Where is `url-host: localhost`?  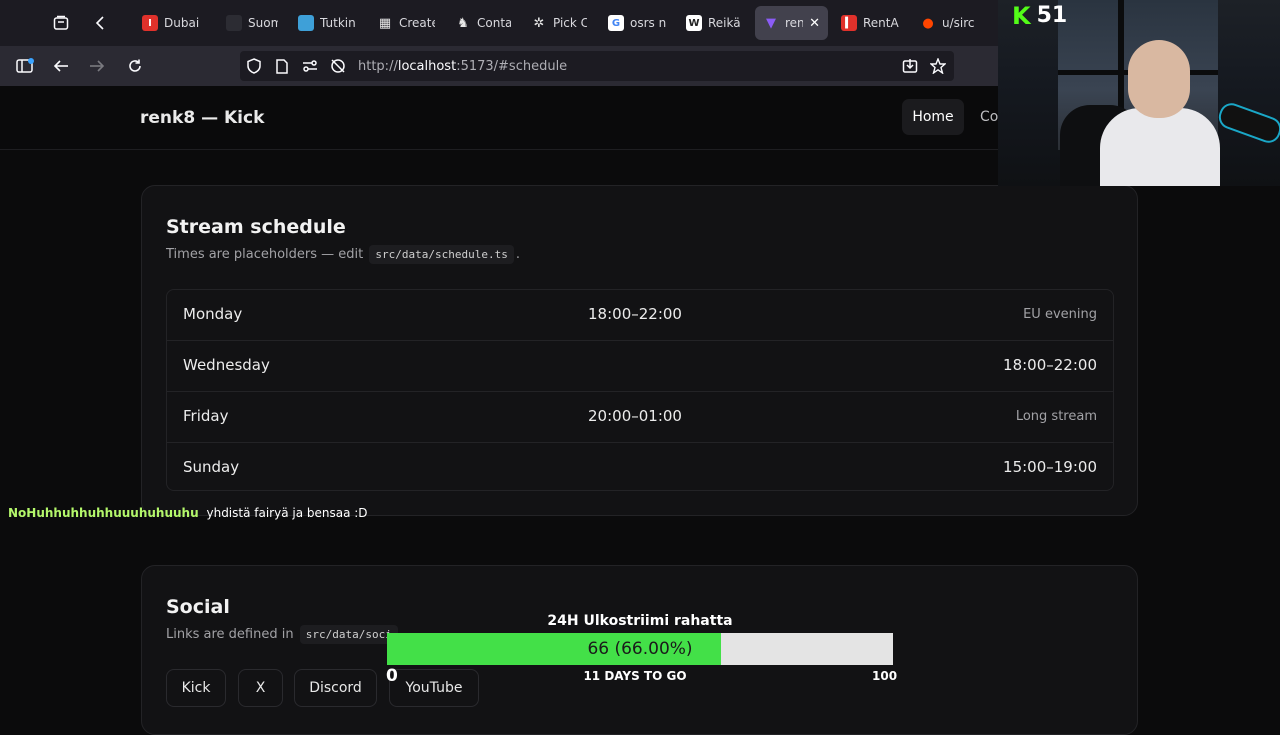 url-host: localhost is located at coordinates (427, 66).